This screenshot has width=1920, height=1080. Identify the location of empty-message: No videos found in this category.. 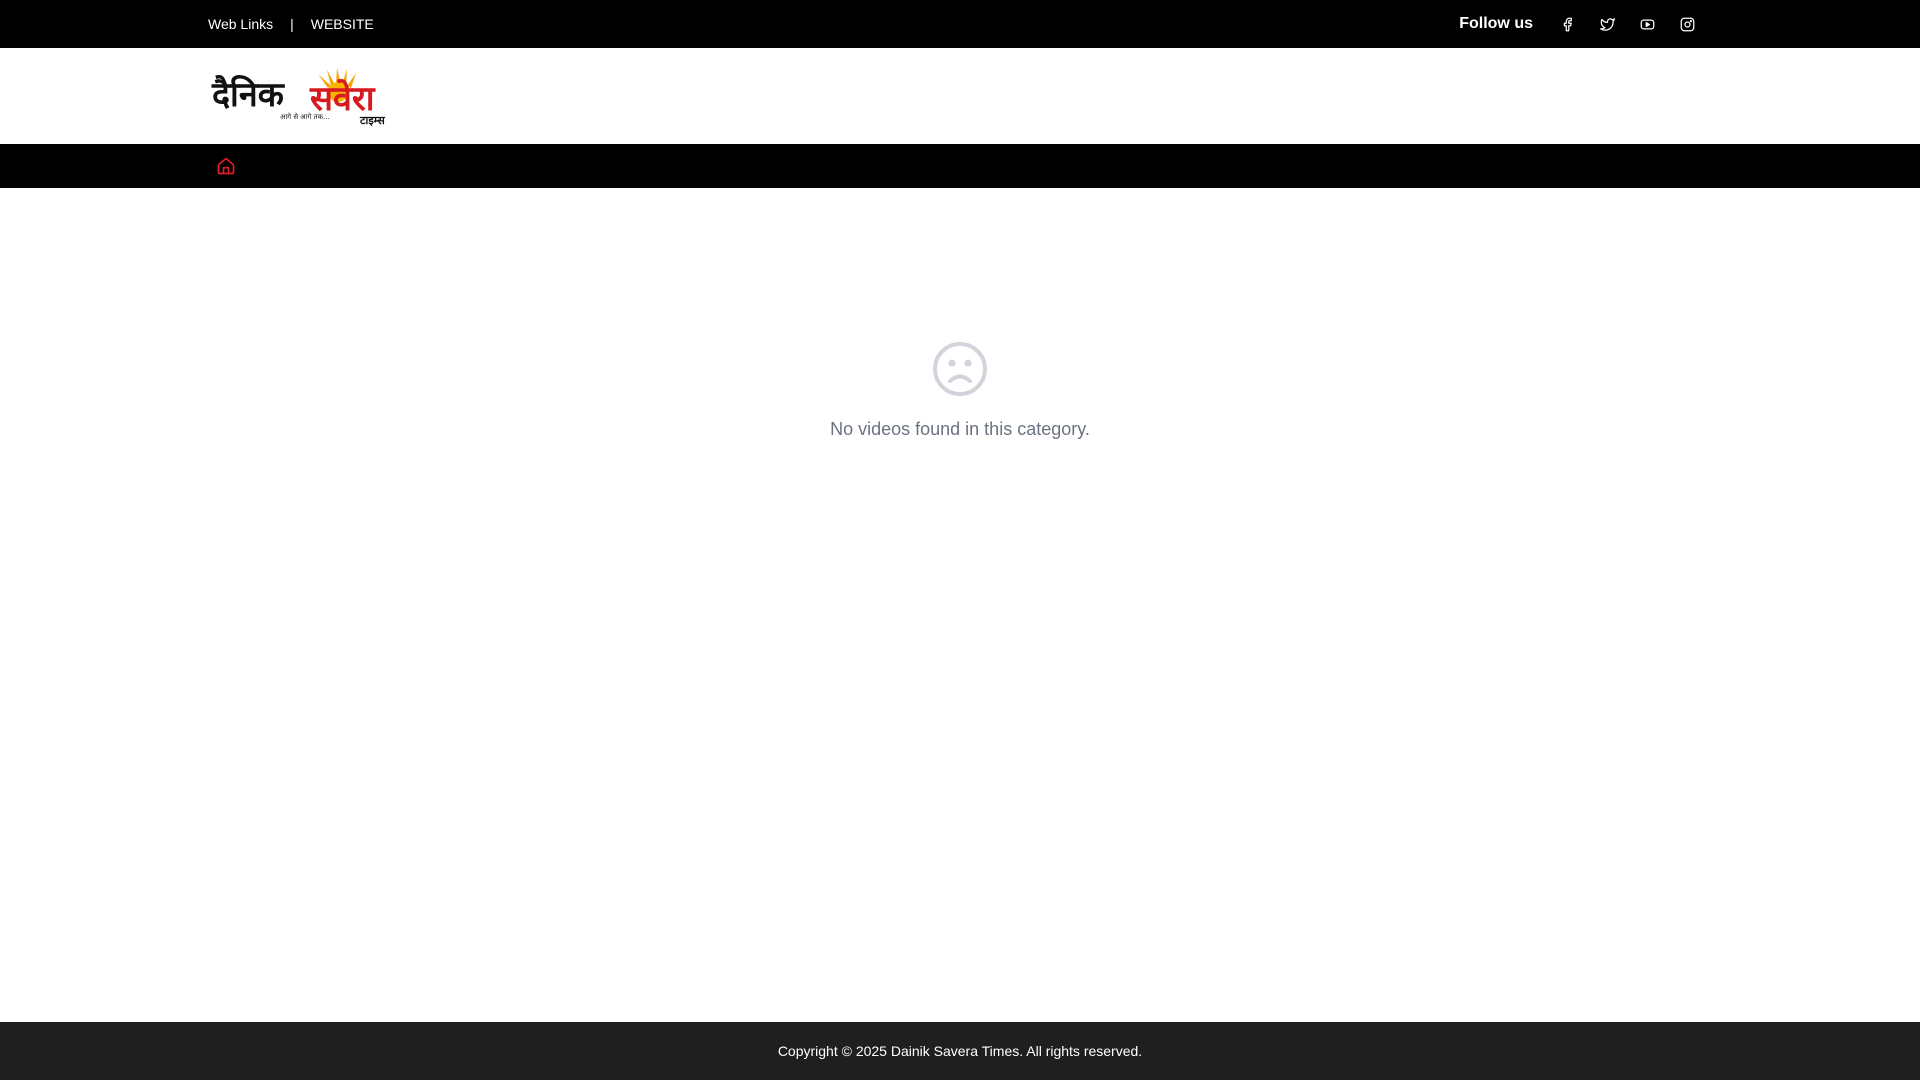
(960, 429).